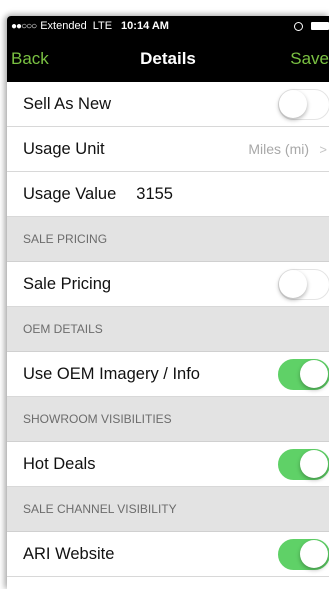  Describe the element at coordinates (309, 59) in the screenshot. I see `save-button: Save` at that location.